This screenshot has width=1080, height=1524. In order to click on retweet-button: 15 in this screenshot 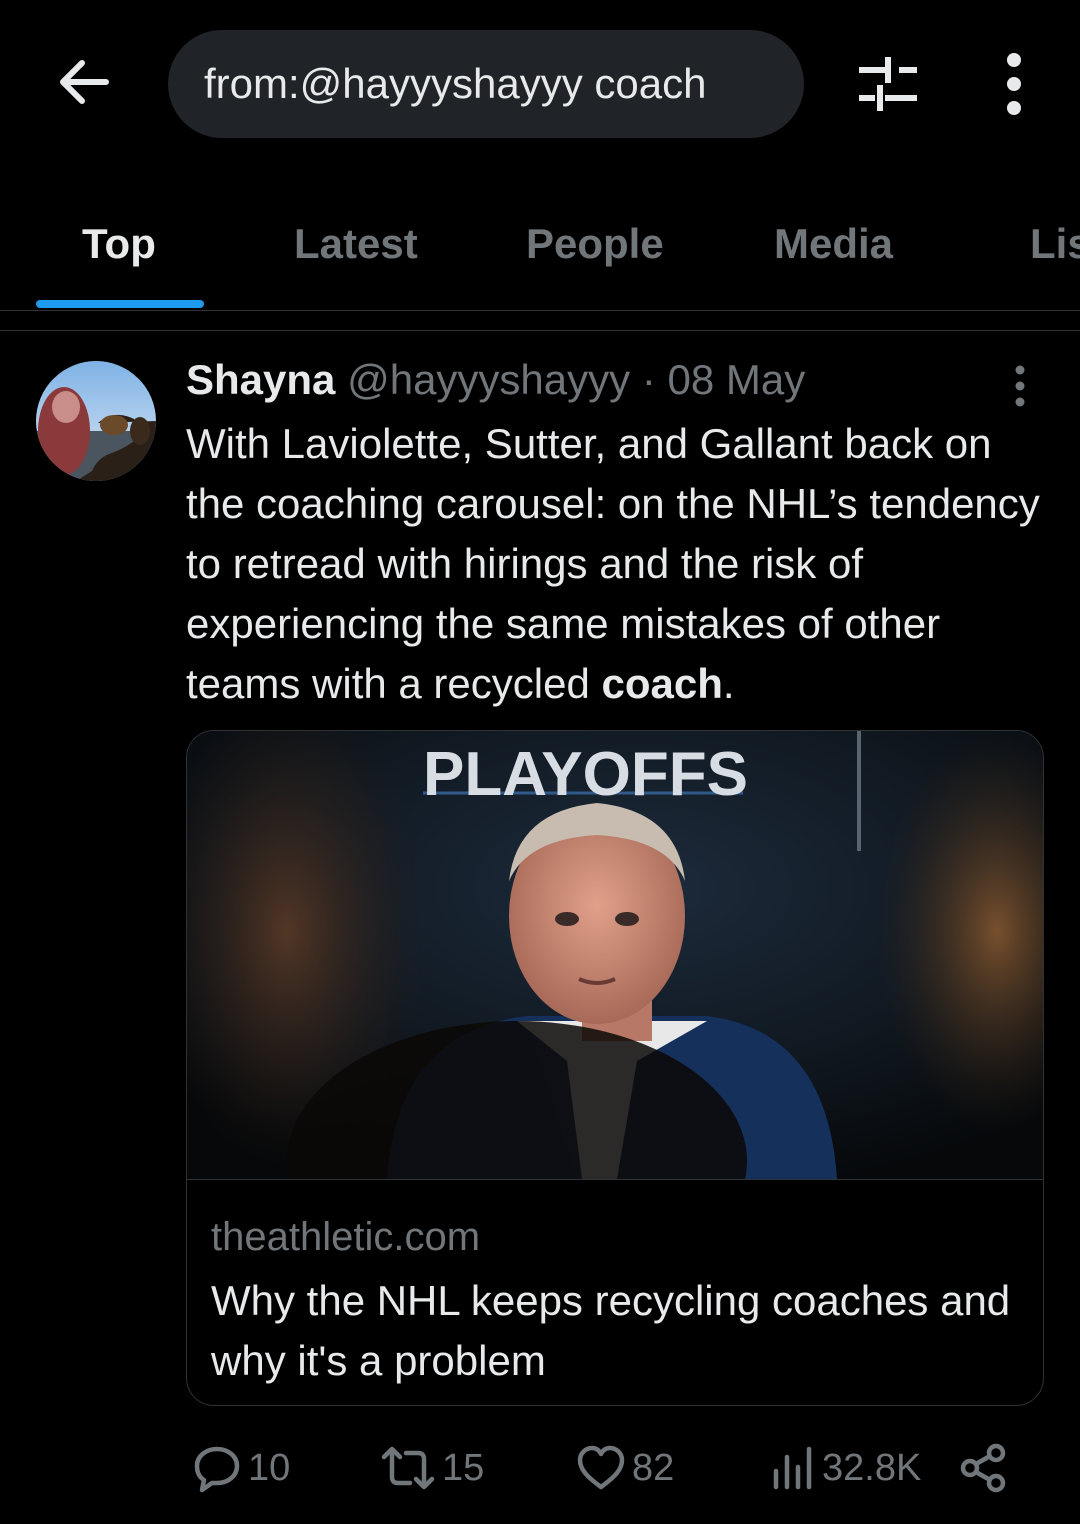, I will do `click(432, 1468)`.